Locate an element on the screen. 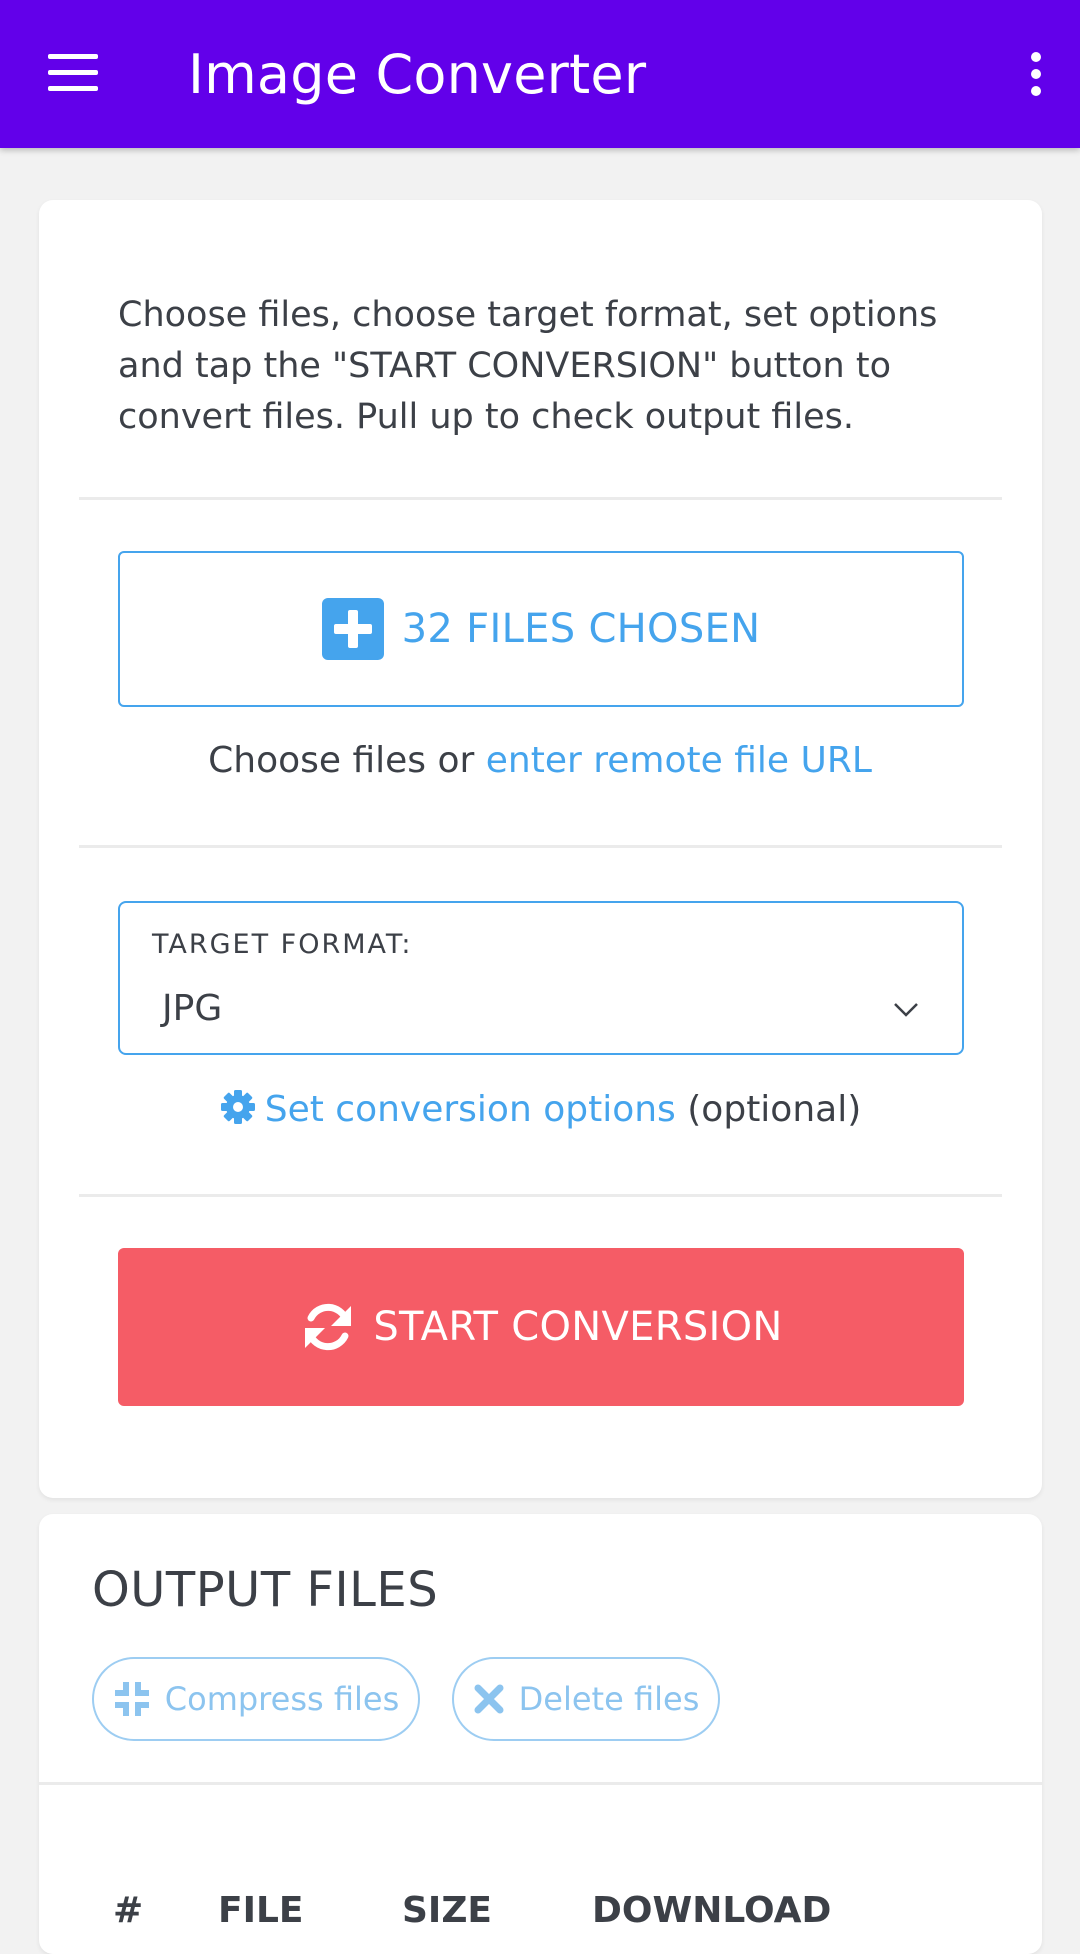  conversion-options-line: Set conversion options (optional) is located at coordinates (540, 1110).